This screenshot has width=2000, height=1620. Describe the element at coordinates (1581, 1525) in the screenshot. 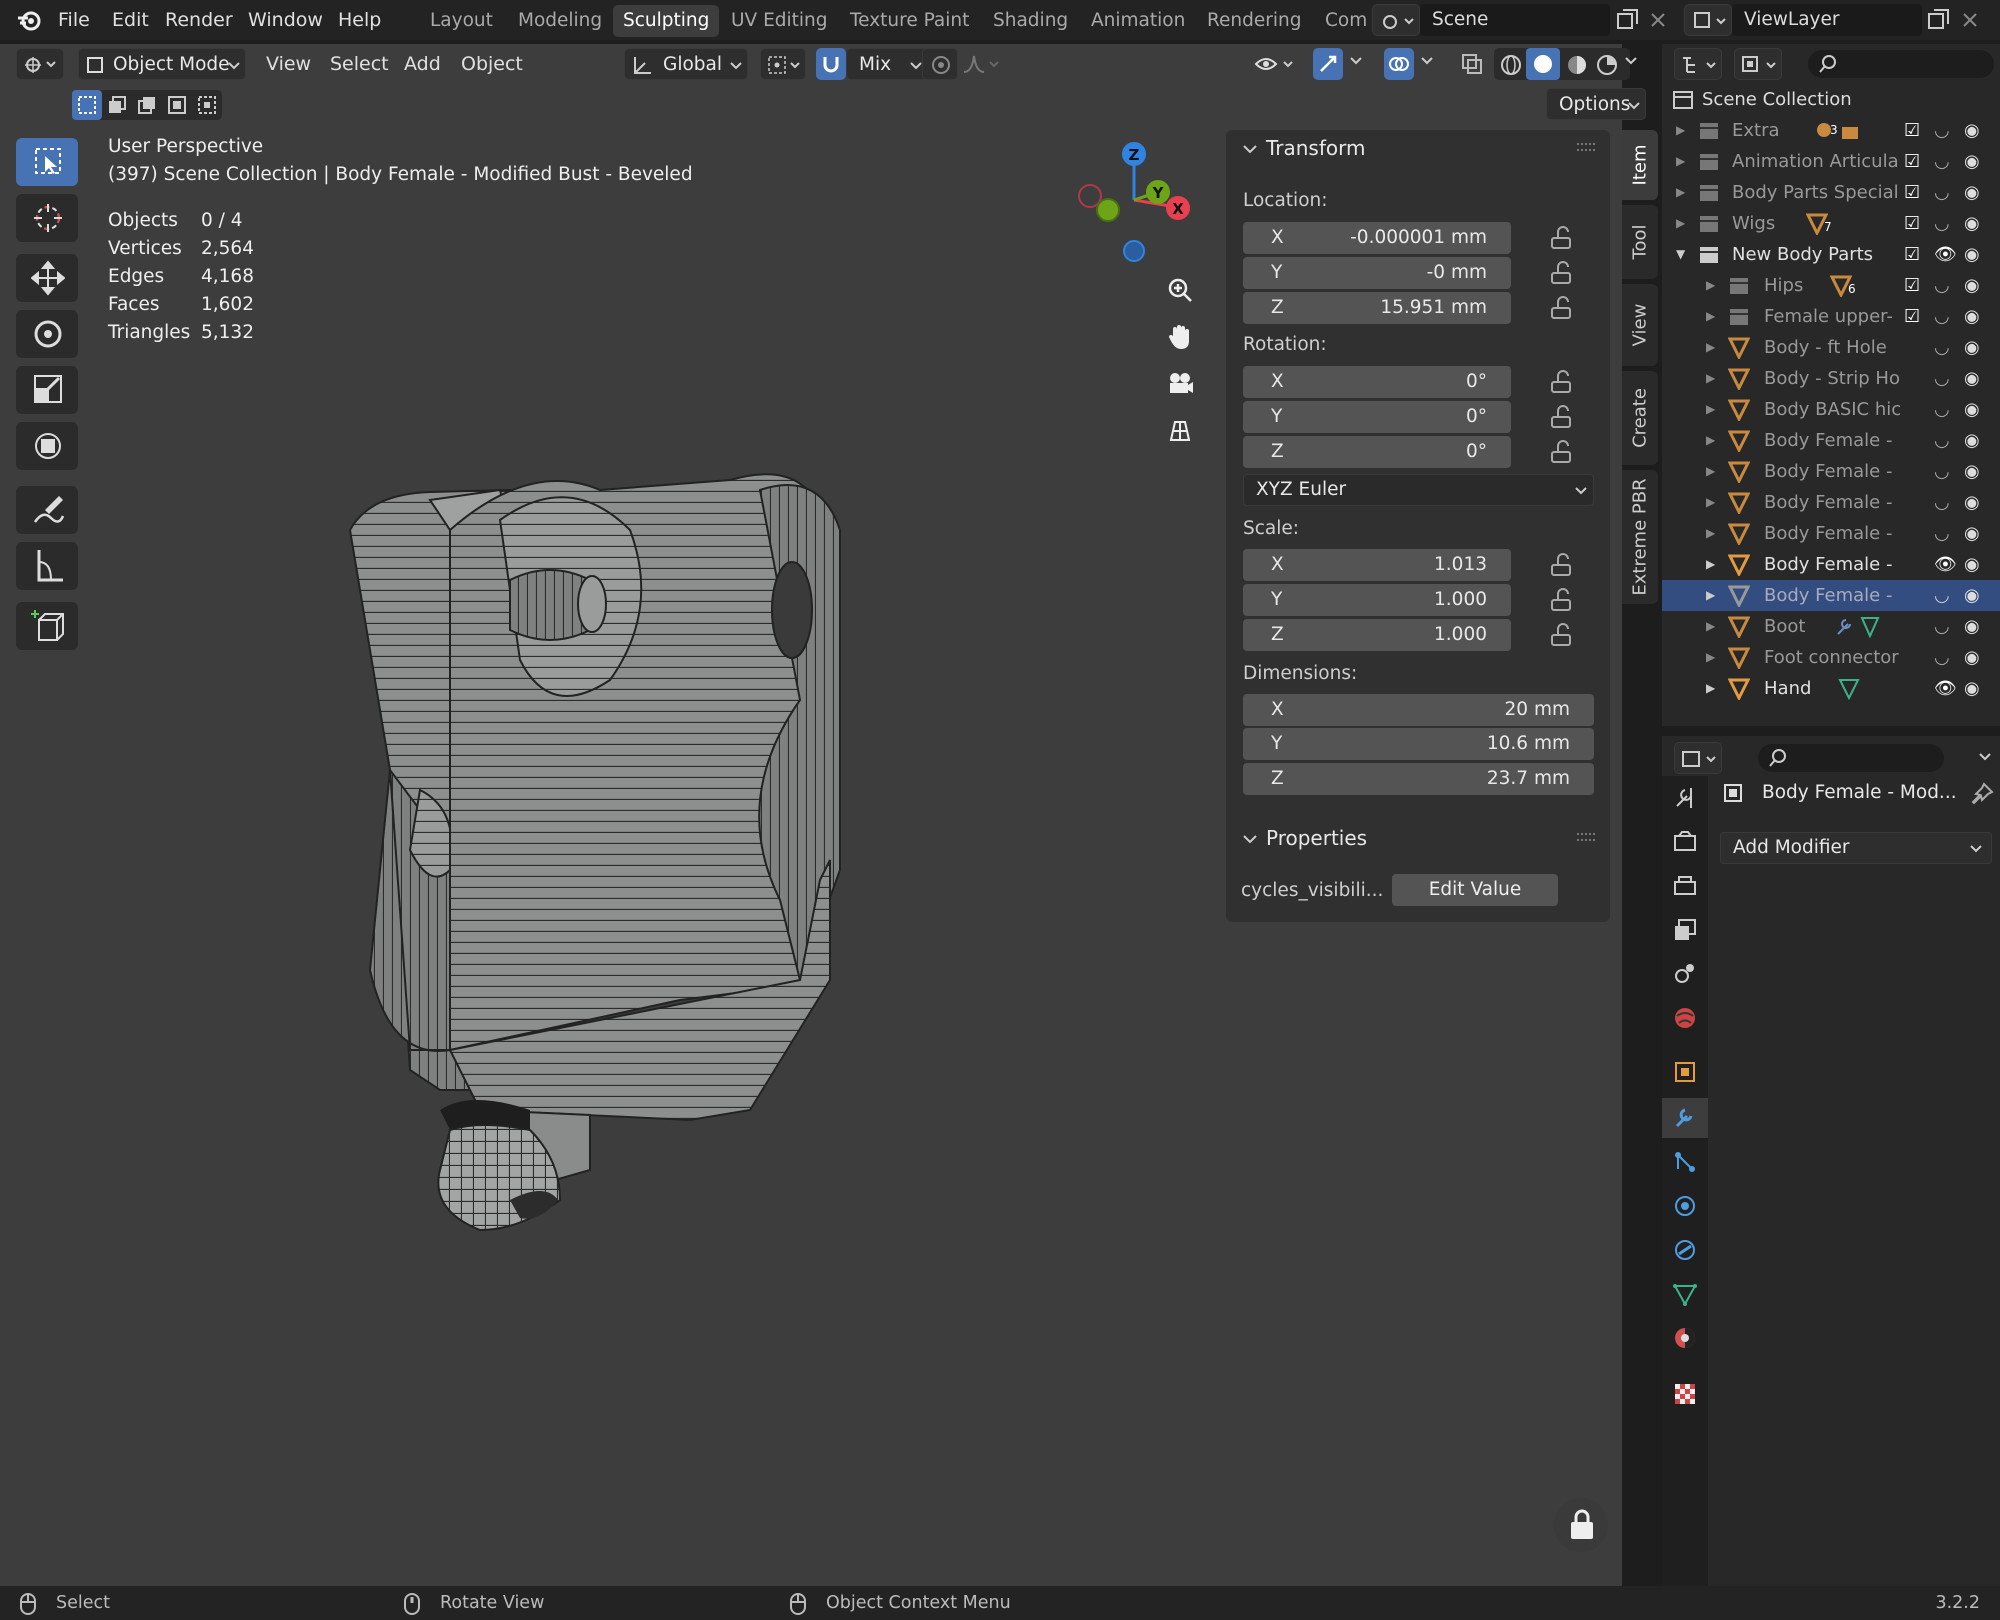

I see `camera-lock-button` at that location.